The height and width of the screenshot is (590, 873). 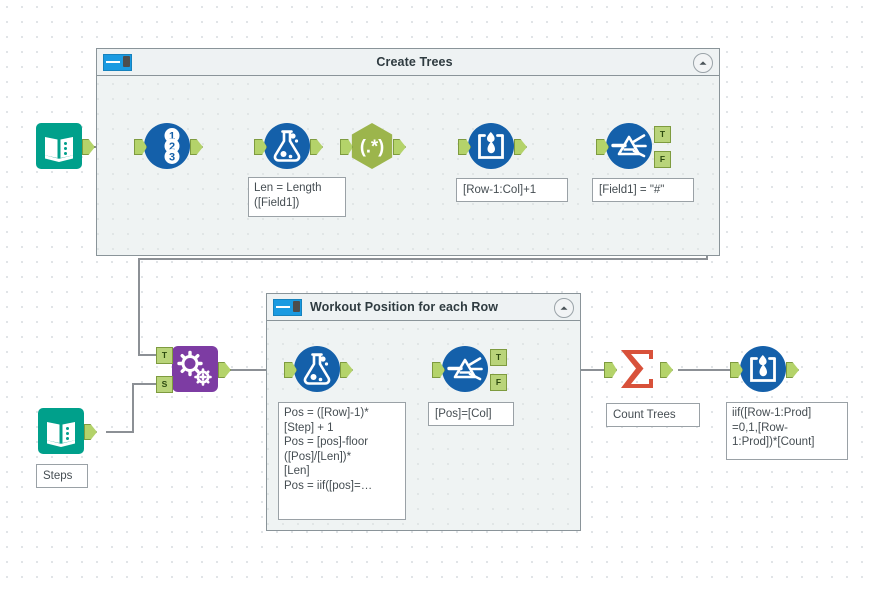 I want to click on summarize-sigma-icon, so click(x=637, y=369).